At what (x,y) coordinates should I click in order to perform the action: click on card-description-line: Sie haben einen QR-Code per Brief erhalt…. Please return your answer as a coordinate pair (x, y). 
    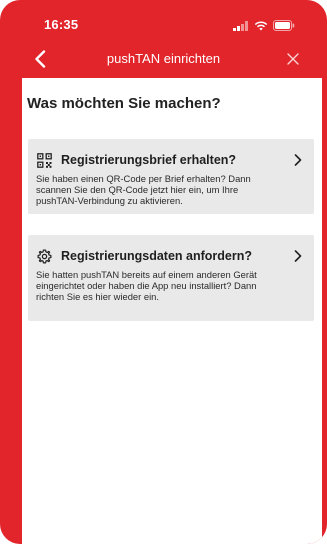
    Looking at the image, I should click on (143, 178).